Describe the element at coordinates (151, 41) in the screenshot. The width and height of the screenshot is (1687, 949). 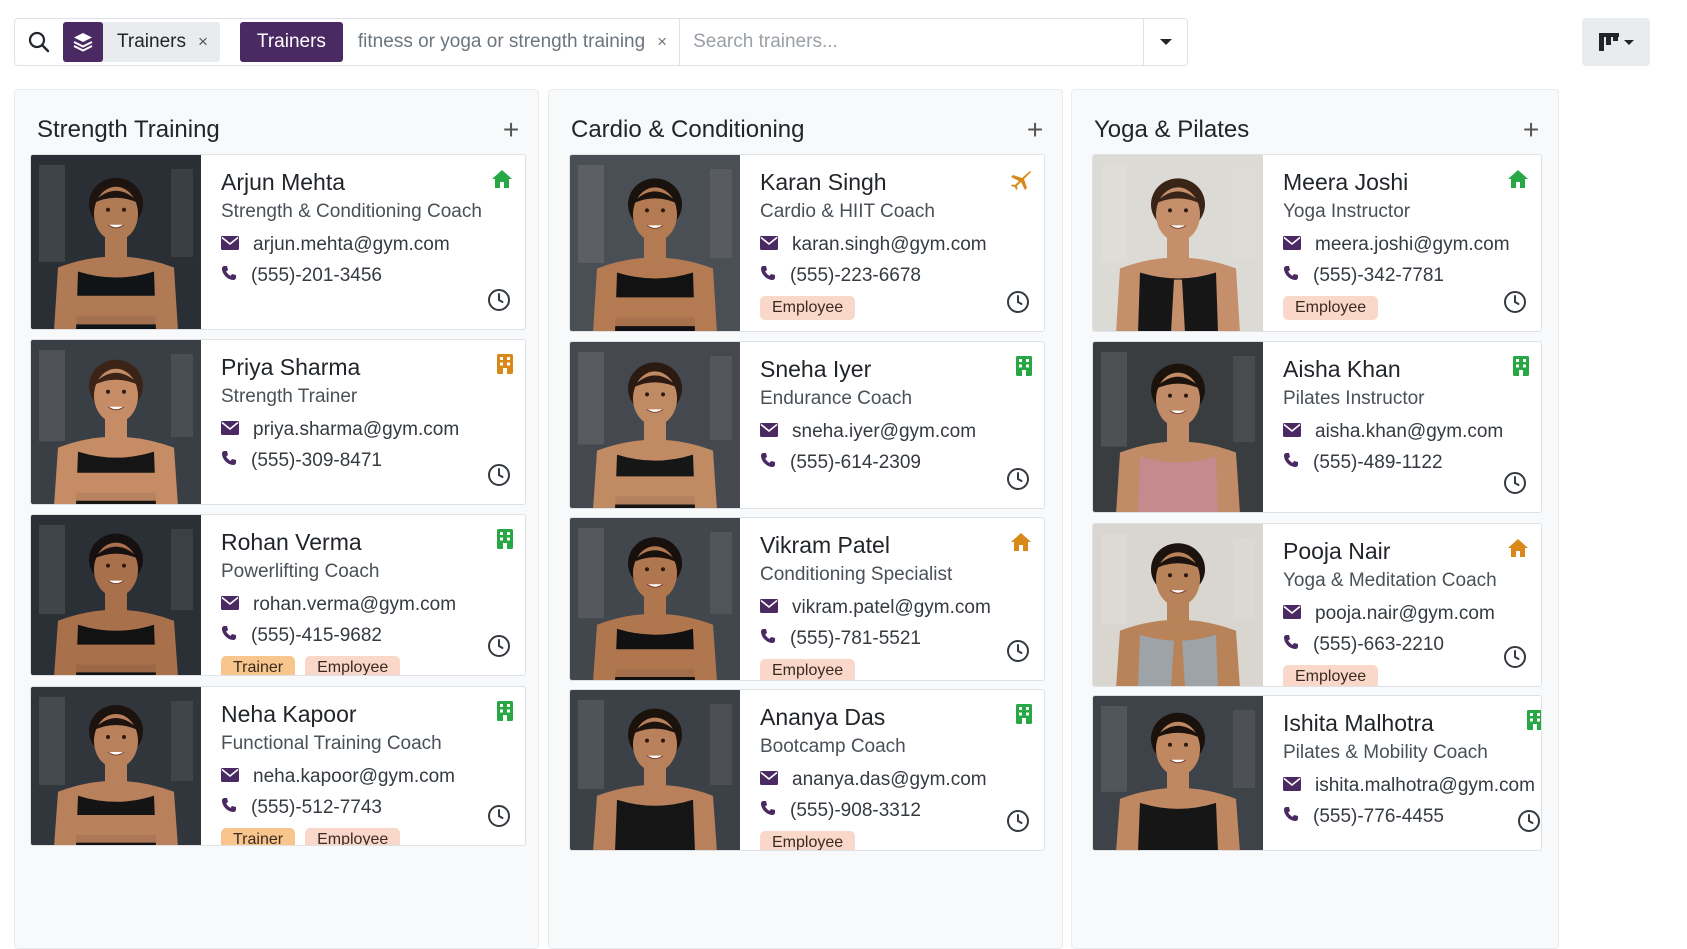
I see `facet-label: Trainers` at that location.